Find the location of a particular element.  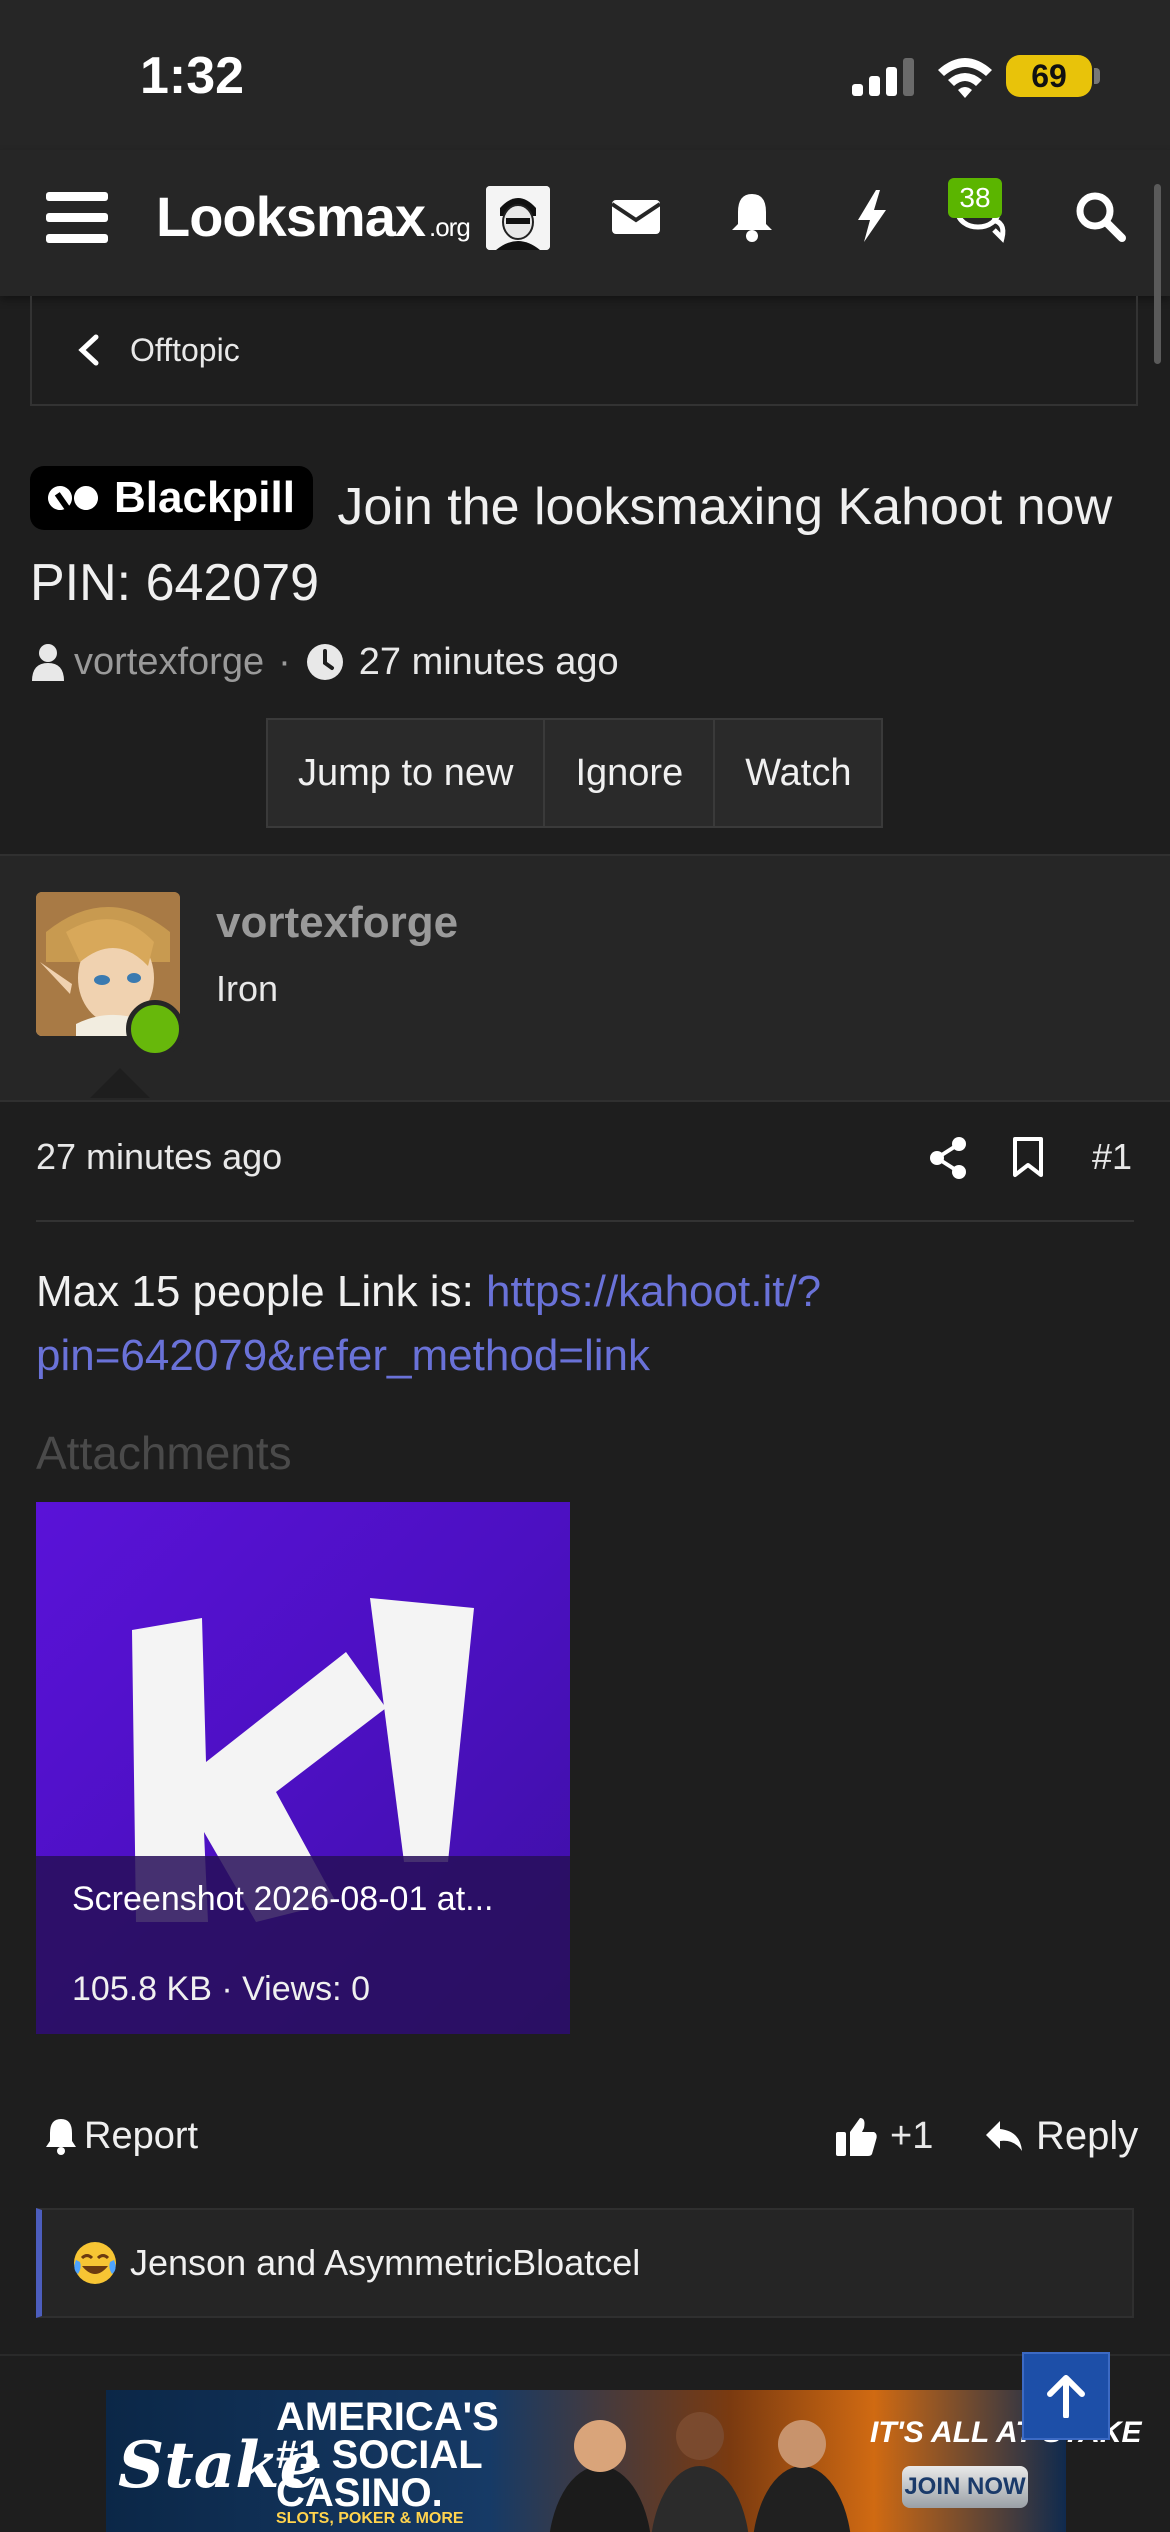

account-avatar is located at coordinates (518, 218).